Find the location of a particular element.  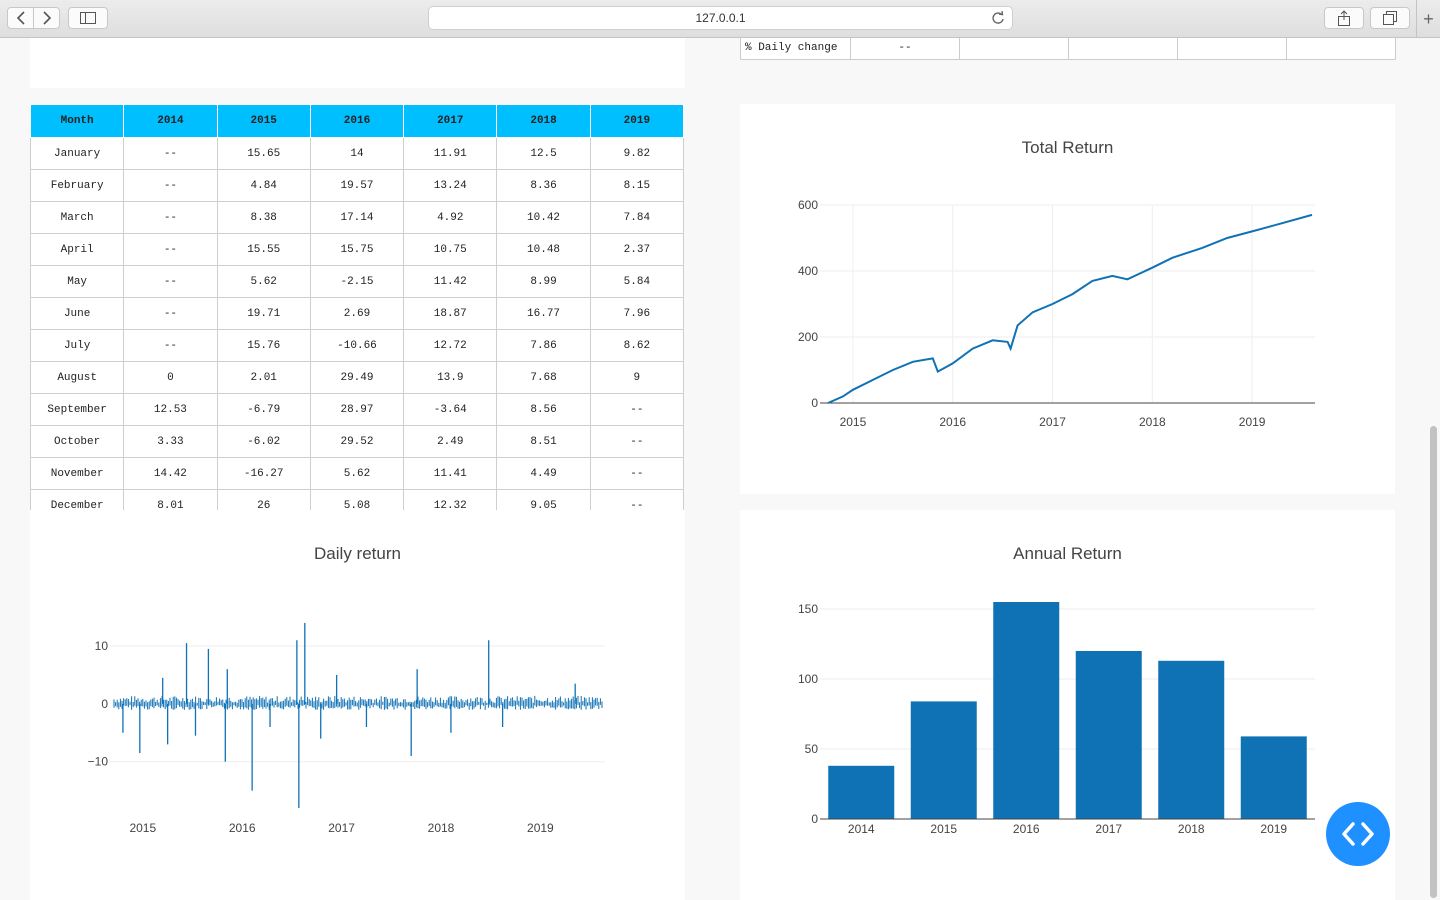

table-row: % Daily change -- is located at coordinates (1068, 49).